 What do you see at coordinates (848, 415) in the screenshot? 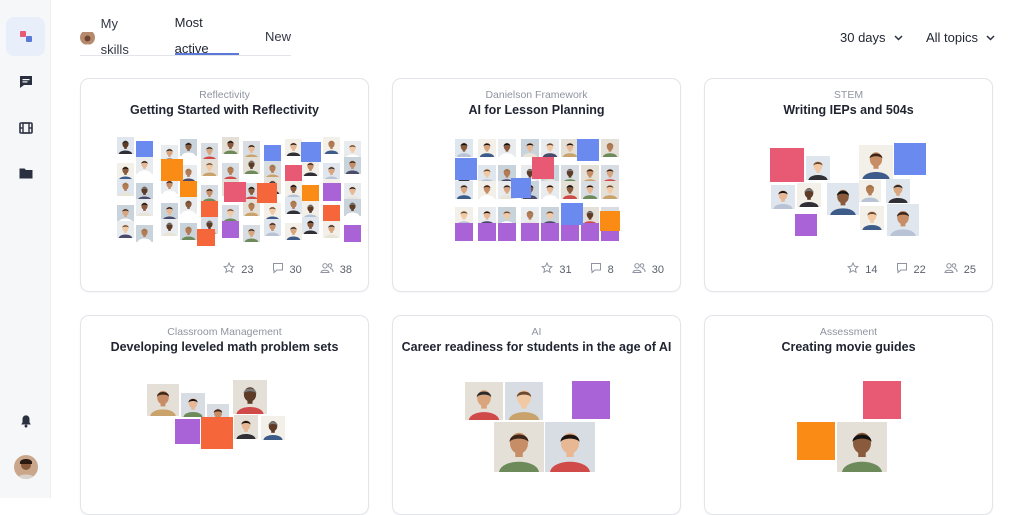
I see `skill-card: Assessment Creating movie guides` at bounding box center [848, 415].